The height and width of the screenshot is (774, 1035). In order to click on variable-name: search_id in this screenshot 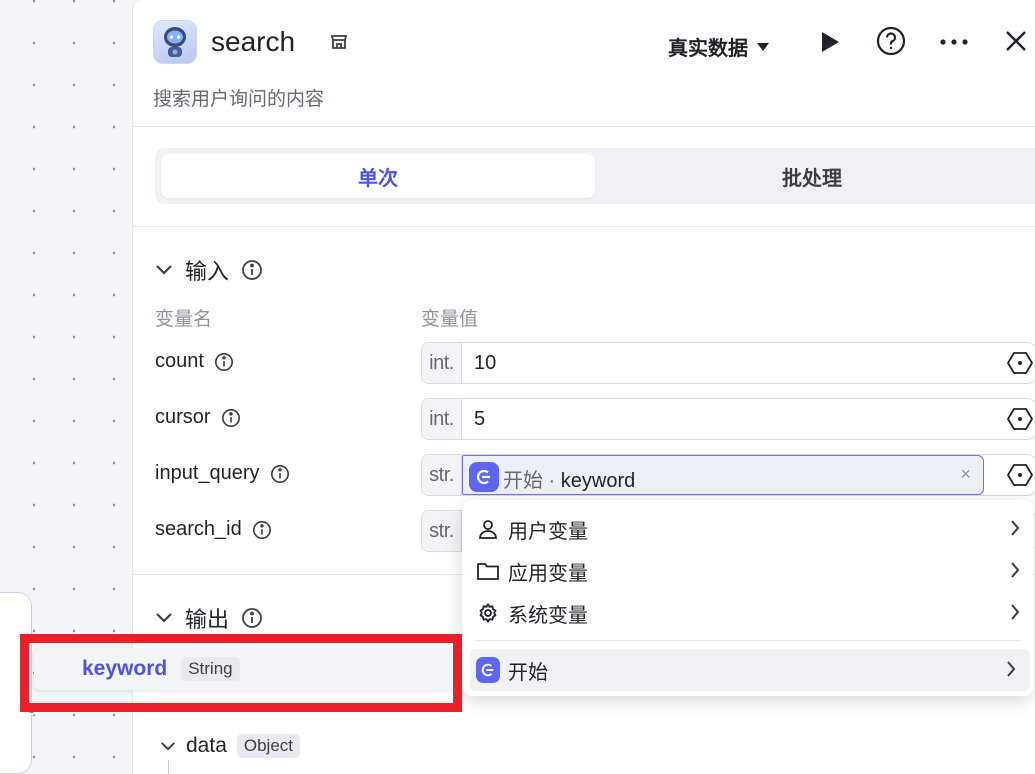, I will do `click(213, 529)`.